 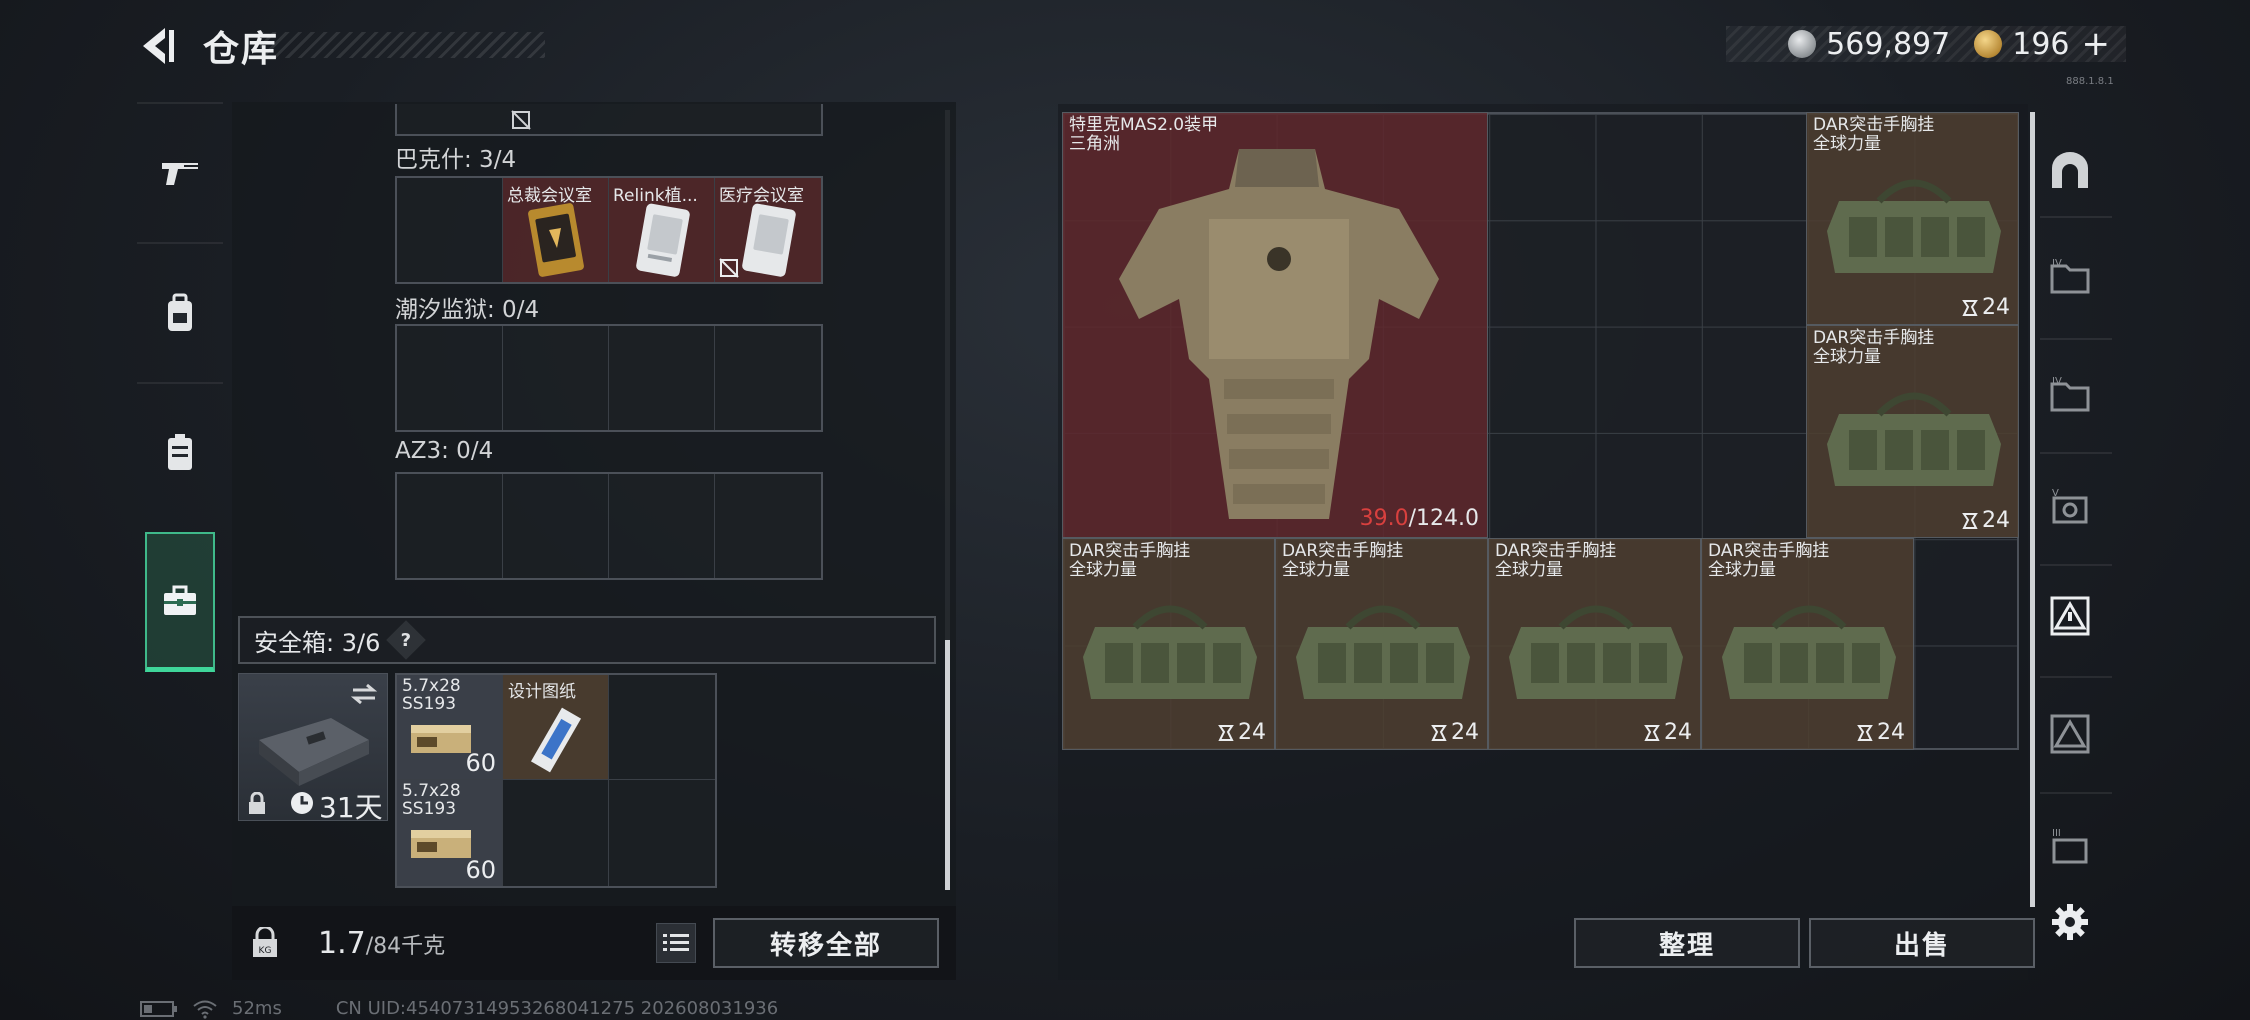 What do you see at coordinates (2032, 509) in the screenshot?
I see `stash-scrollbar` at bounding box center [2032, 509].